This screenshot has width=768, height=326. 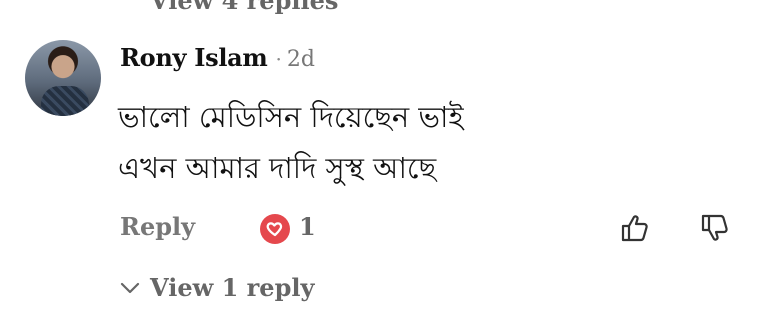 I want to click on heart-icon, so click(x=275, y=229).